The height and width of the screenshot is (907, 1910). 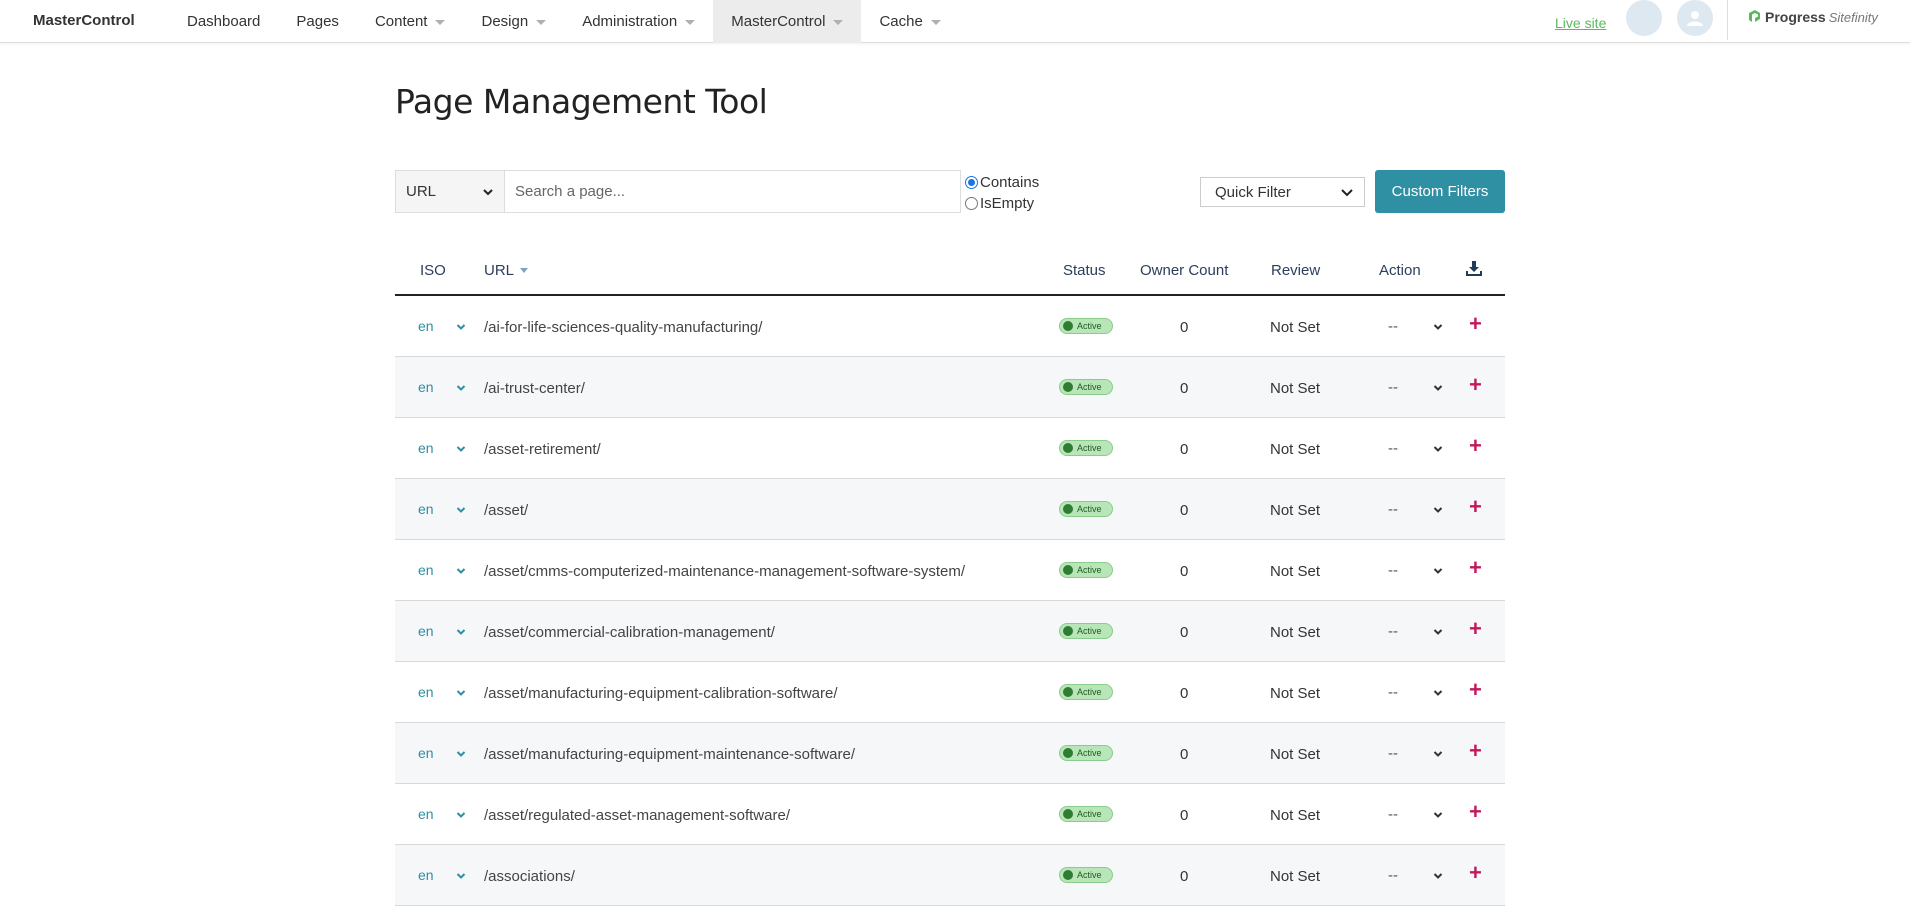 I want to click on header-status: Status, so click(x=1084, y=270).